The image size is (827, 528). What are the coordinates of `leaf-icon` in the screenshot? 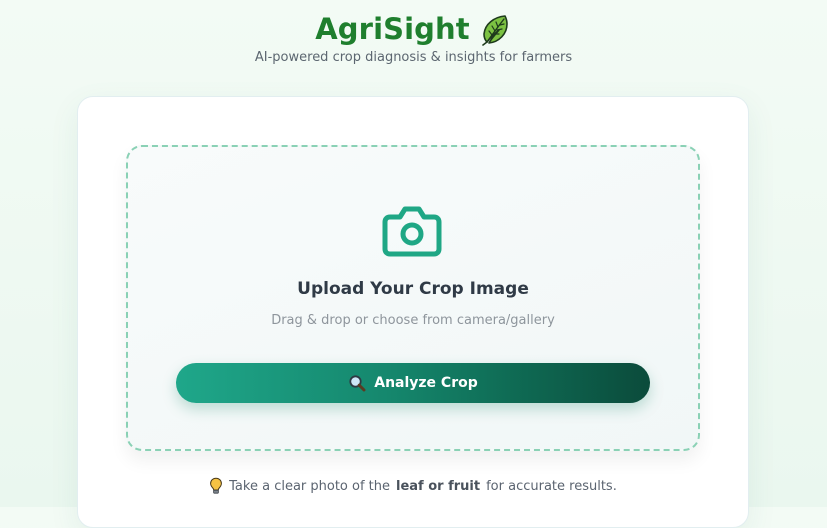 It's located at (495, 29).